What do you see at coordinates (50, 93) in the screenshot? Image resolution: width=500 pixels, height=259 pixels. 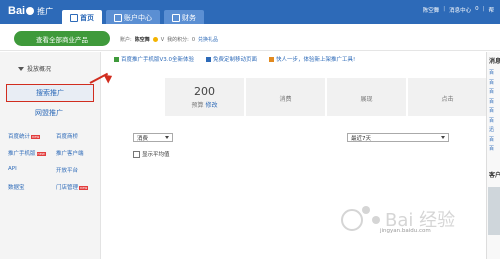 I see `sidebar-item-search-promotion: 搜索推广` at bounding box center [50, 93].